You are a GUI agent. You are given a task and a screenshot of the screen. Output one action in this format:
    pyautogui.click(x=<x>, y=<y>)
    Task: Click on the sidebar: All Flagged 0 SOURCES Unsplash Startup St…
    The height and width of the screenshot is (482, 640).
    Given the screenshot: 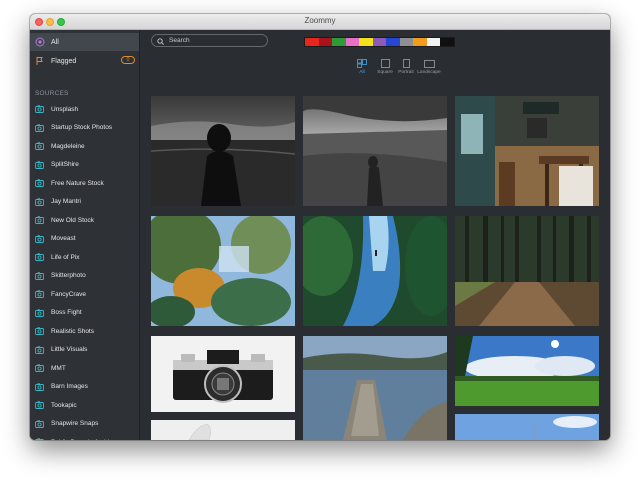 What is the action you would take?
    pyautogui.click(x=85, y=235)
    